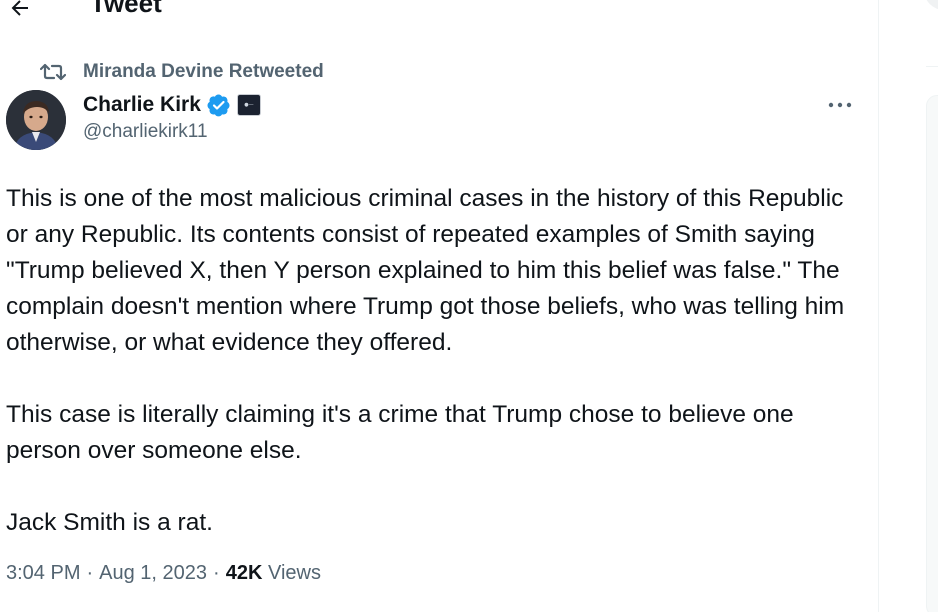 This screenshot has width=938, height=612. What do you see at coordinates (43, 573) in the screenshot?
I see `tweet-time: 3:04 PM` at bounding box center [43, 573].